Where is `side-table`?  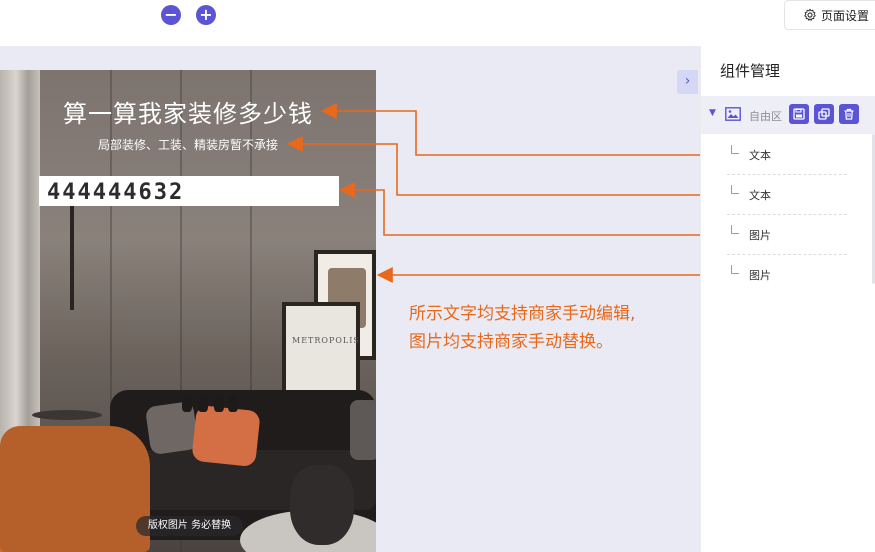 side-table is located at coordinates (67, 415).